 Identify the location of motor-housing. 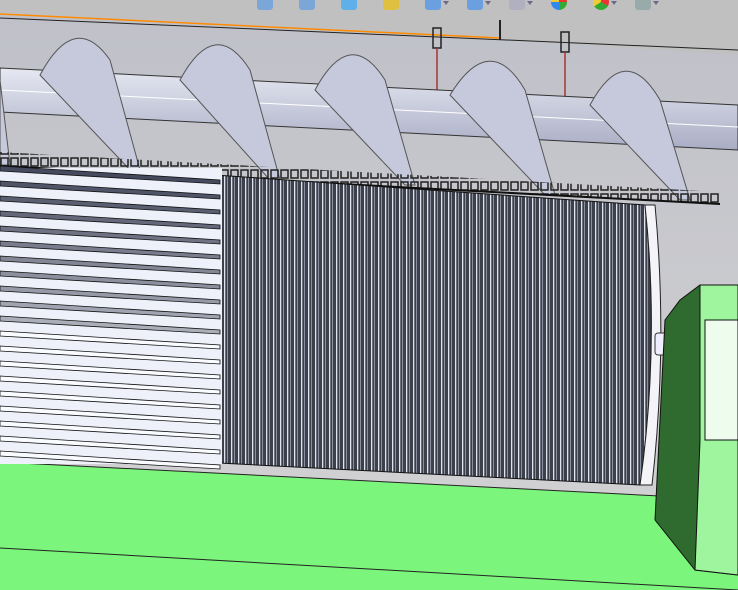
(696, 430).